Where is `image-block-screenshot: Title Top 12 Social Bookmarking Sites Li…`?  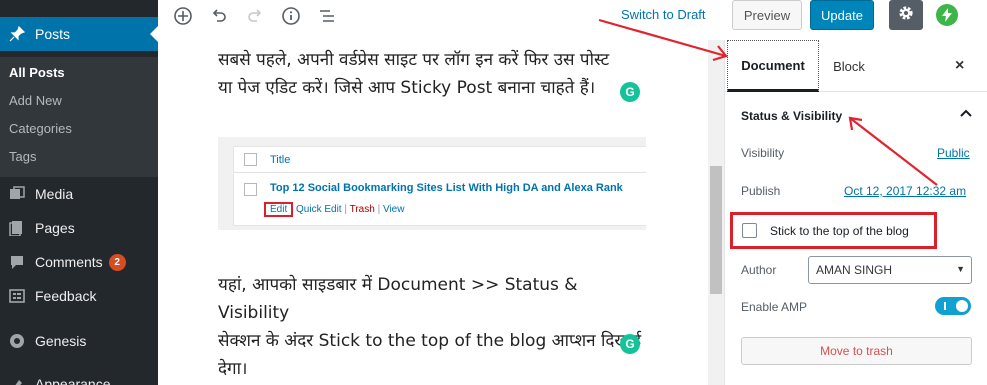
image-block-screenshot: Title Top 12 Social Bookmarking Sites Li… is located at coordinates (432, 183).